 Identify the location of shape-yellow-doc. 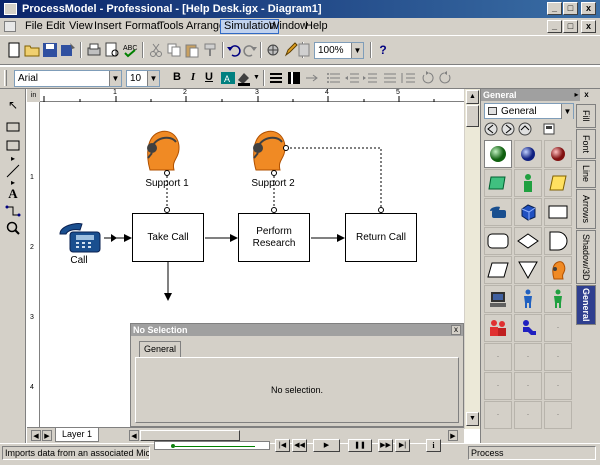
(558, 183).